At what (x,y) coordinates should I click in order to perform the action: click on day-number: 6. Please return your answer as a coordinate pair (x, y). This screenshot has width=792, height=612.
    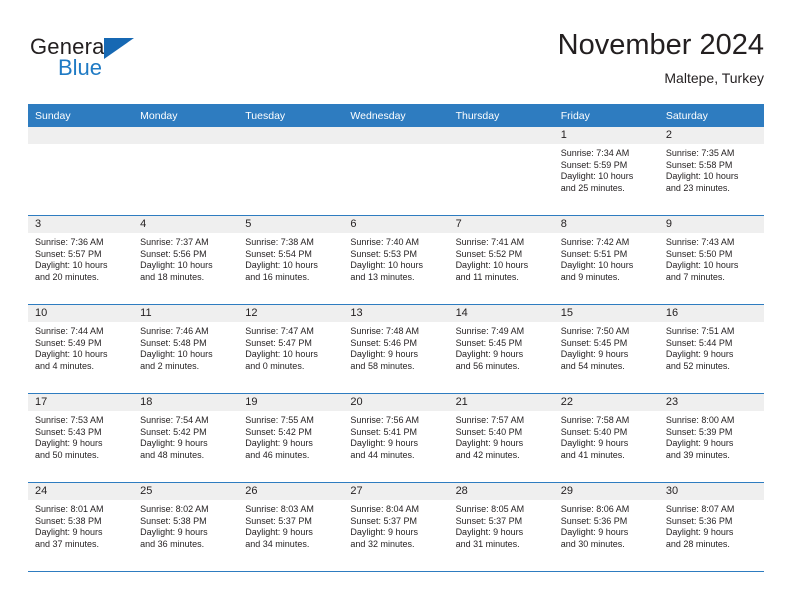
    Looking at the image, I should click on (396, 224).